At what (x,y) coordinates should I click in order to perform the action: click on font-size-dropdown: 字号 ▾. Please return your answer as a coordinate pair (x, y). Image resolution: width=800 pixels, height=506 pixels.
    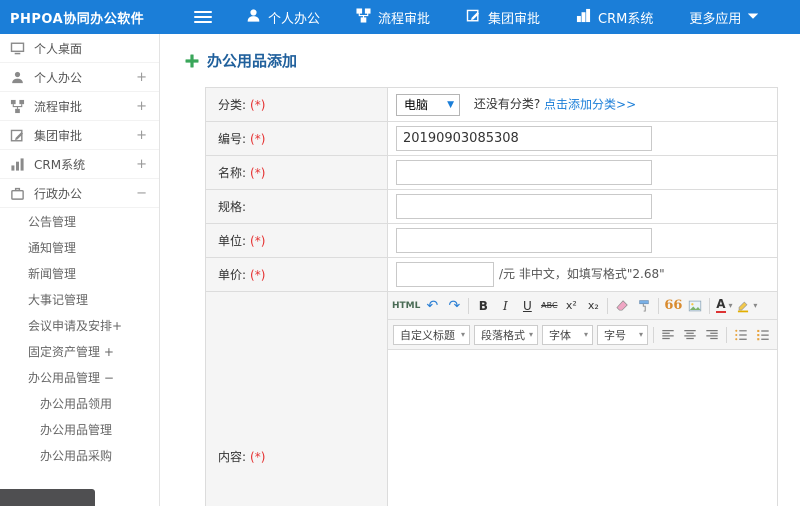
    Looking at the image, I should click on (622, 334).